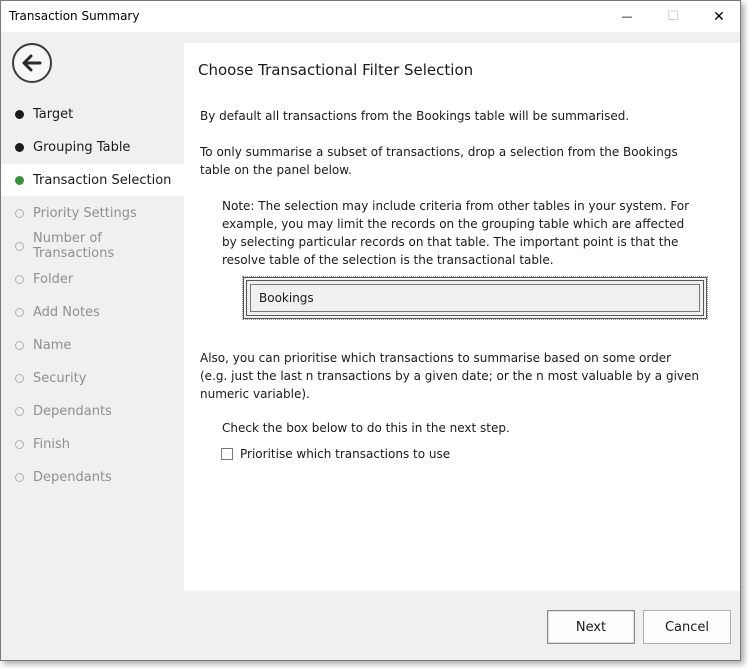 This screenshot has width=749, height=669. What do you see at coordinates (92, 114) in the screenshot?
I see `sidebar-step: Target` at bounding box center [92, 114].